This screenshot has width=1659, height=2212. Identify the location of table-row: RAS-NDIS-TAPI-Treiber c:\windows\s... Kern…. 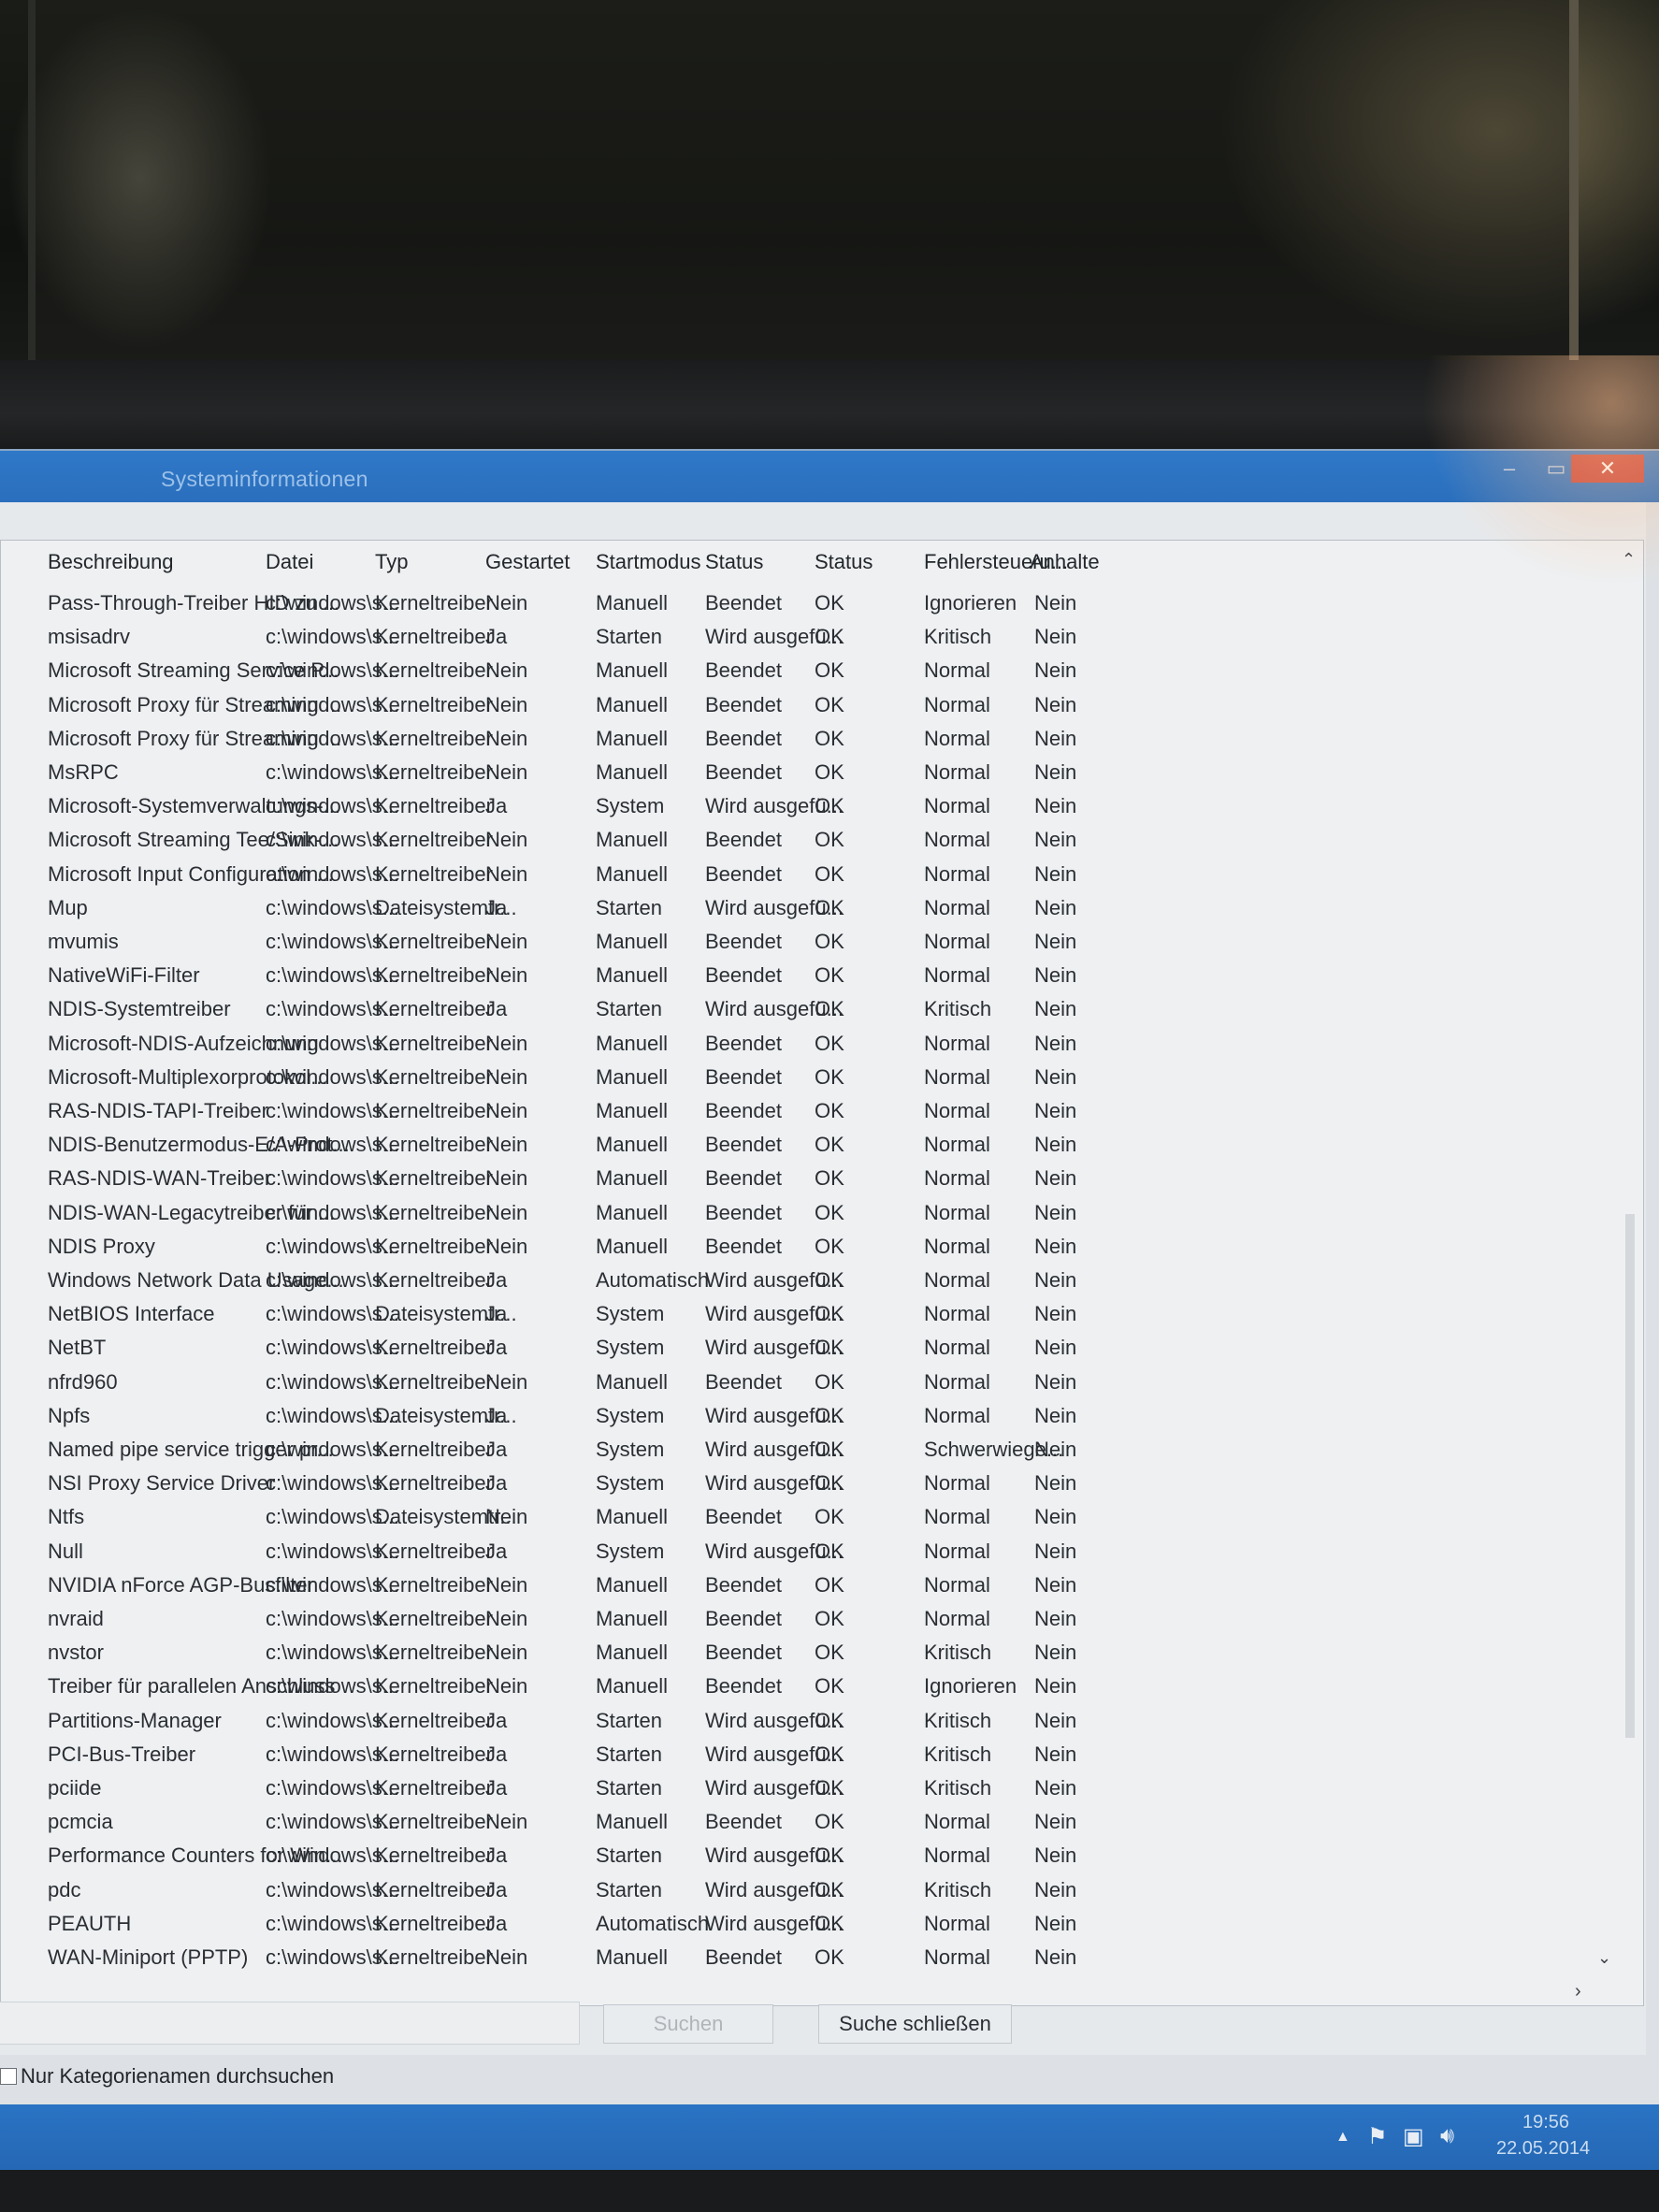
(810, 1112).